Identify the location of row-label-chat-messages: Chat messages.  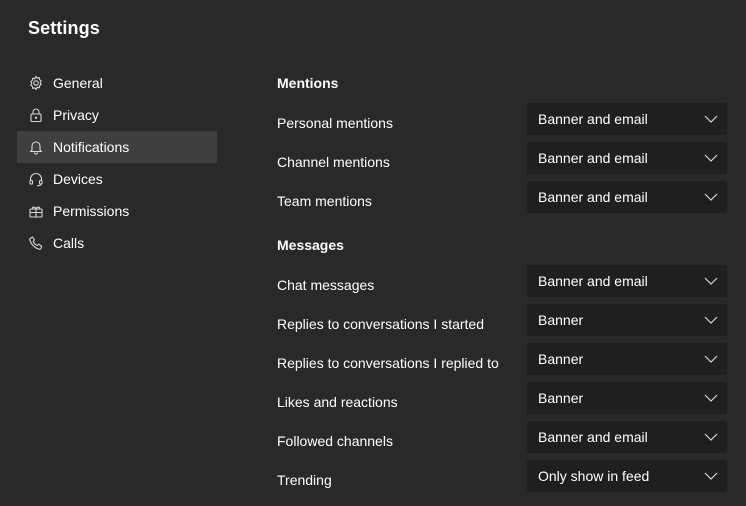
(326, 285).